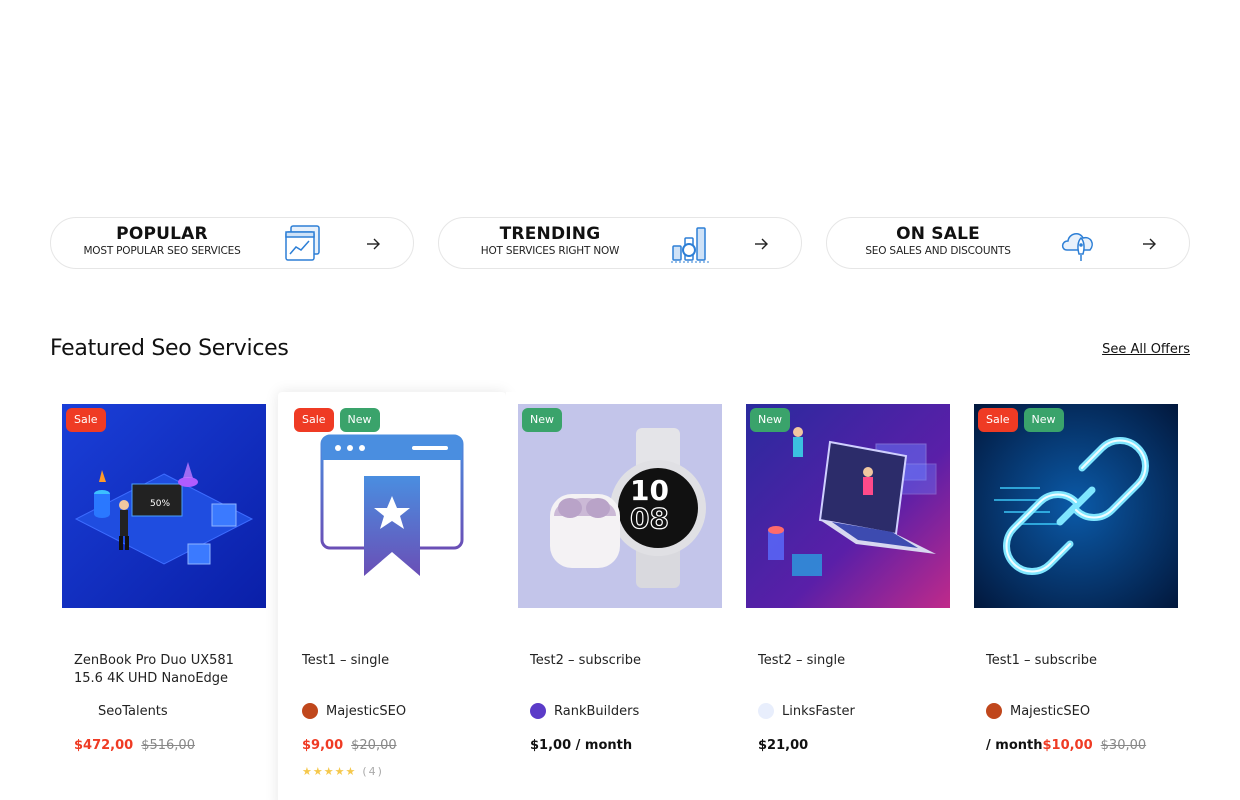  What do you see at coordinates (302, 243) in the screenshot?
I see `chart-window-icon` at bounding box center [302, 243].